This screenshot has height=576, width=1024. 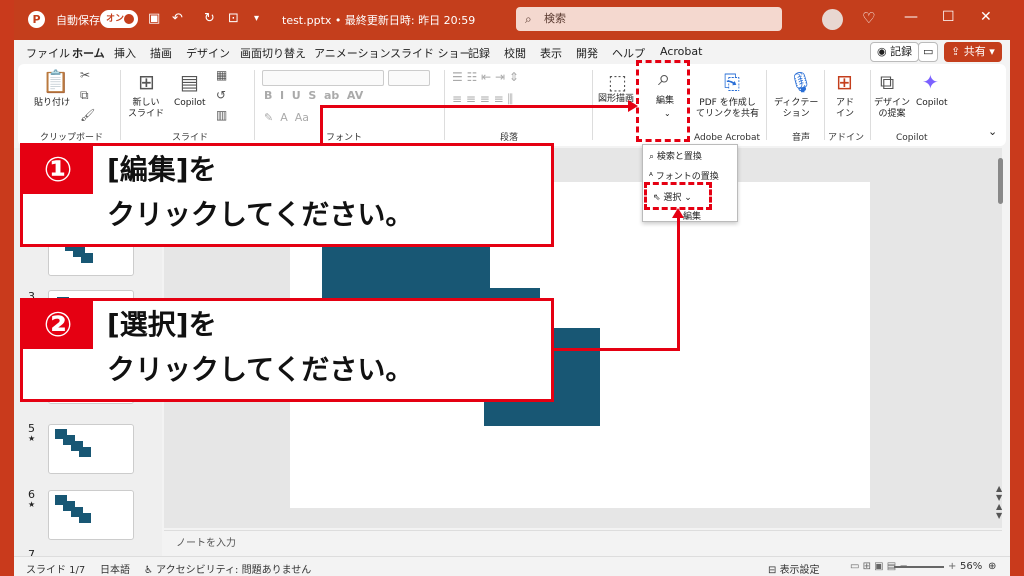 I want to click on highlight-select-item, so click(x=678, y=196).